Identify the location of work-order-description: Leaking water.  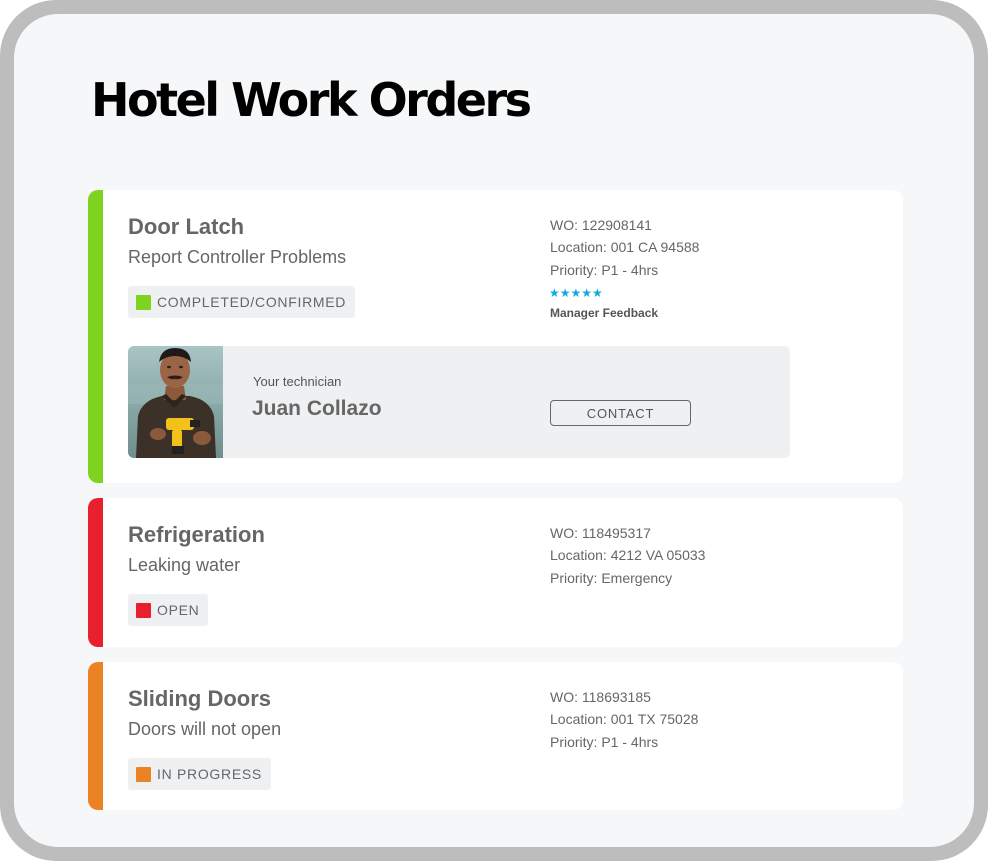
(184, 565).